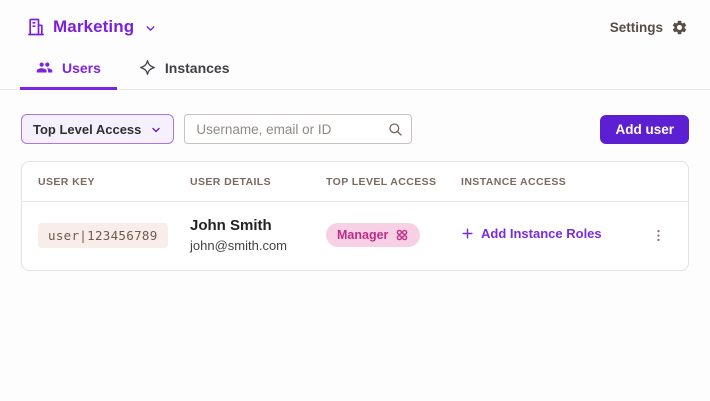 The height and width of the screenshot is (401, 710). I want to click on search-field, so click(298, 129).